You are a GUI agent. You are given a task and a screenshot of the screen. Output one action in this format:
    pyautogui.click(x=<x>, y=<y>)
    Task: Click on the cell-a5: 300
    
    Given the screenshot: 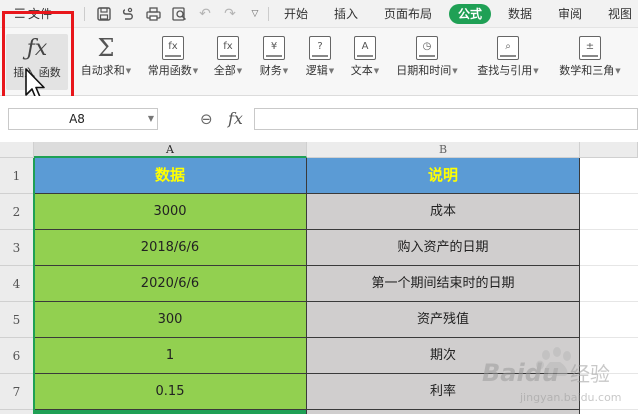 What is the action you would take?
    pyautogui.click(x=170, y=320)
    